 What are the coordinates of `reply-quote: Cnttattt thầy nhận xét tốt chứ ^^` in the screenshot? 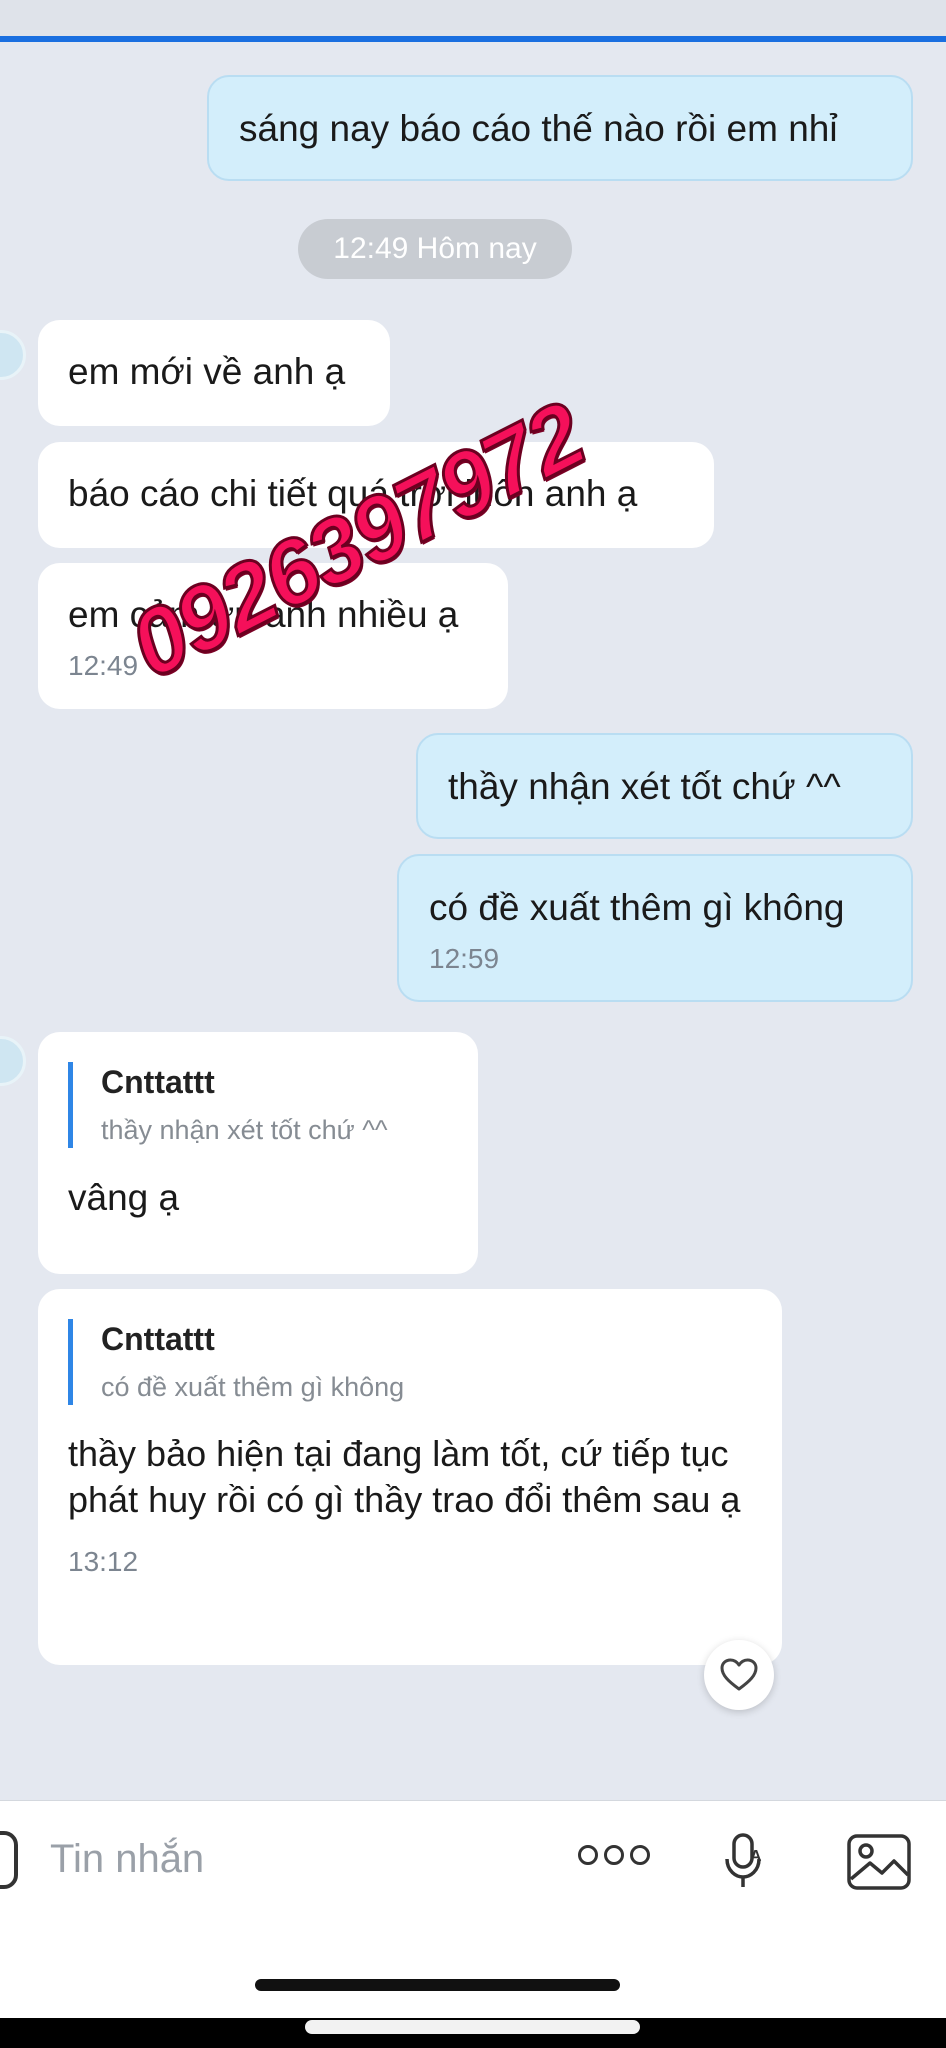 It's located at (258, 1105).